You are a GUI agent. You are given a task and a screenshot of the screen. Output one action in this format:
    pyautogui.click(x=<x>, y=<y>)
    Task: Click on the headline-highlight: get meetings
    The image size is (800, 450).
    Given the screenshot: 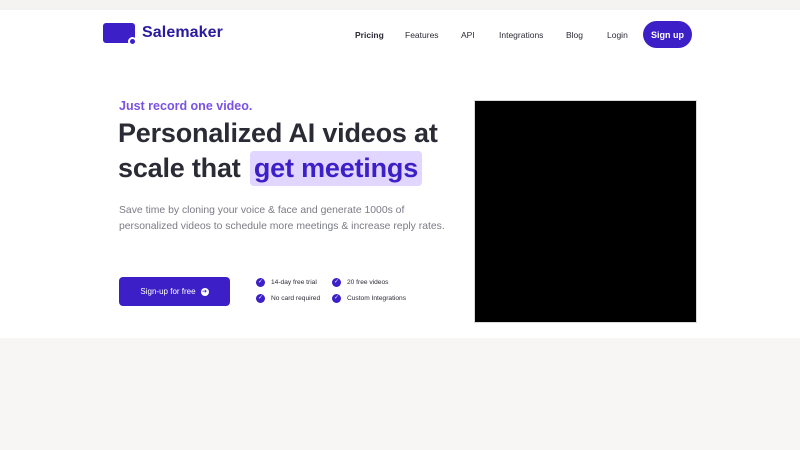 What is the action you would take?
    pyautogui.click(x=336, y=169)
    